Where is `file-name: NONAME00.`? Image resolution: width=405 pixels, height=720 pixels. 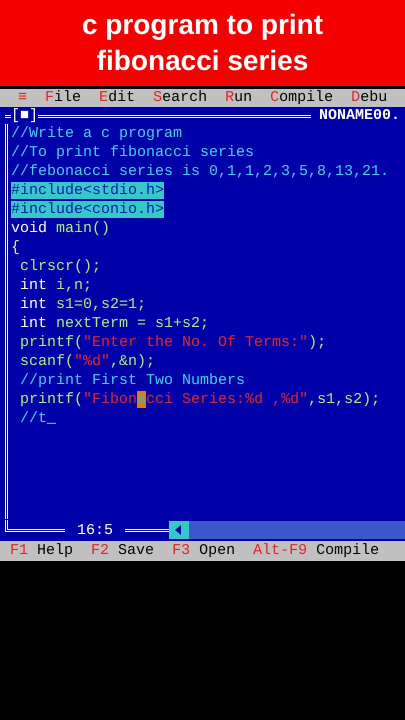 file-name: NONAME00. is located at coordinates (359, 115).